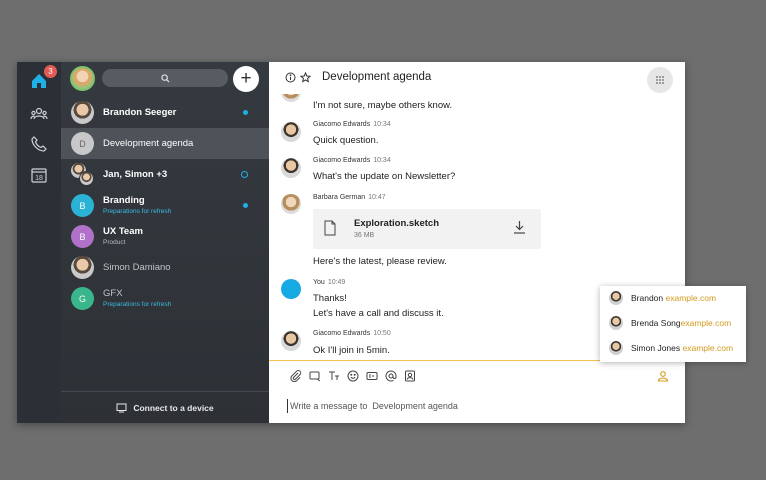  I want to click on attach-button, so click(295, 375).